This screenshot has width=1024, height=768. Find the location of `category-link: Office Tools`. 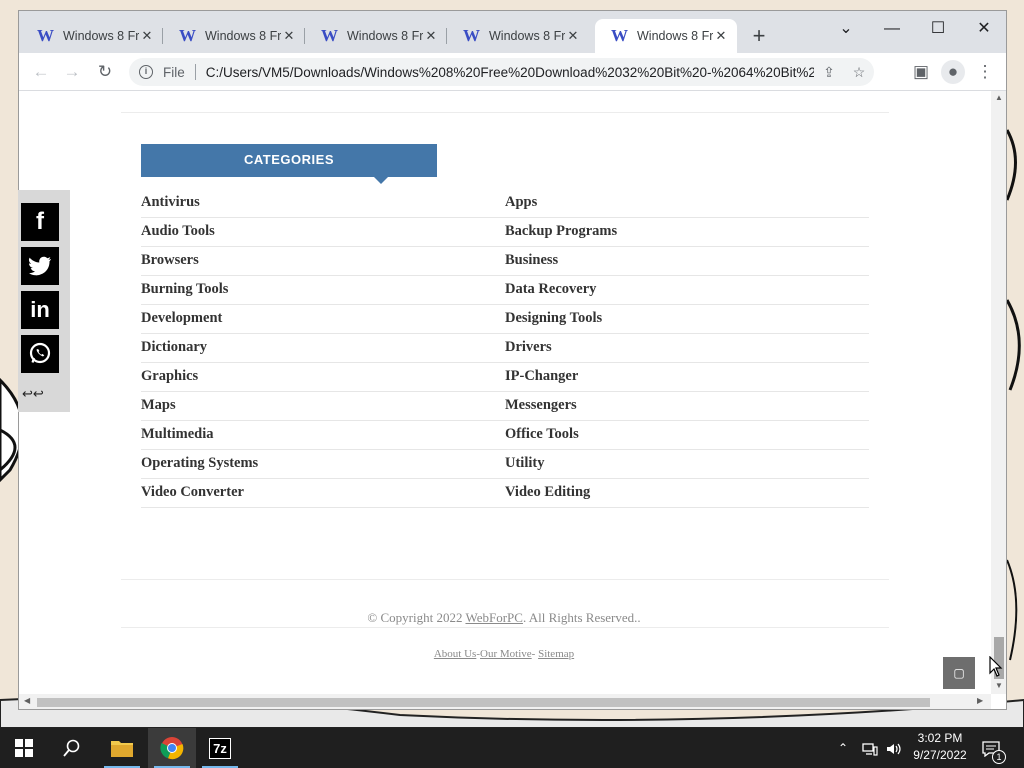

category-link: Office Tools is located at coordinates (687, 435).